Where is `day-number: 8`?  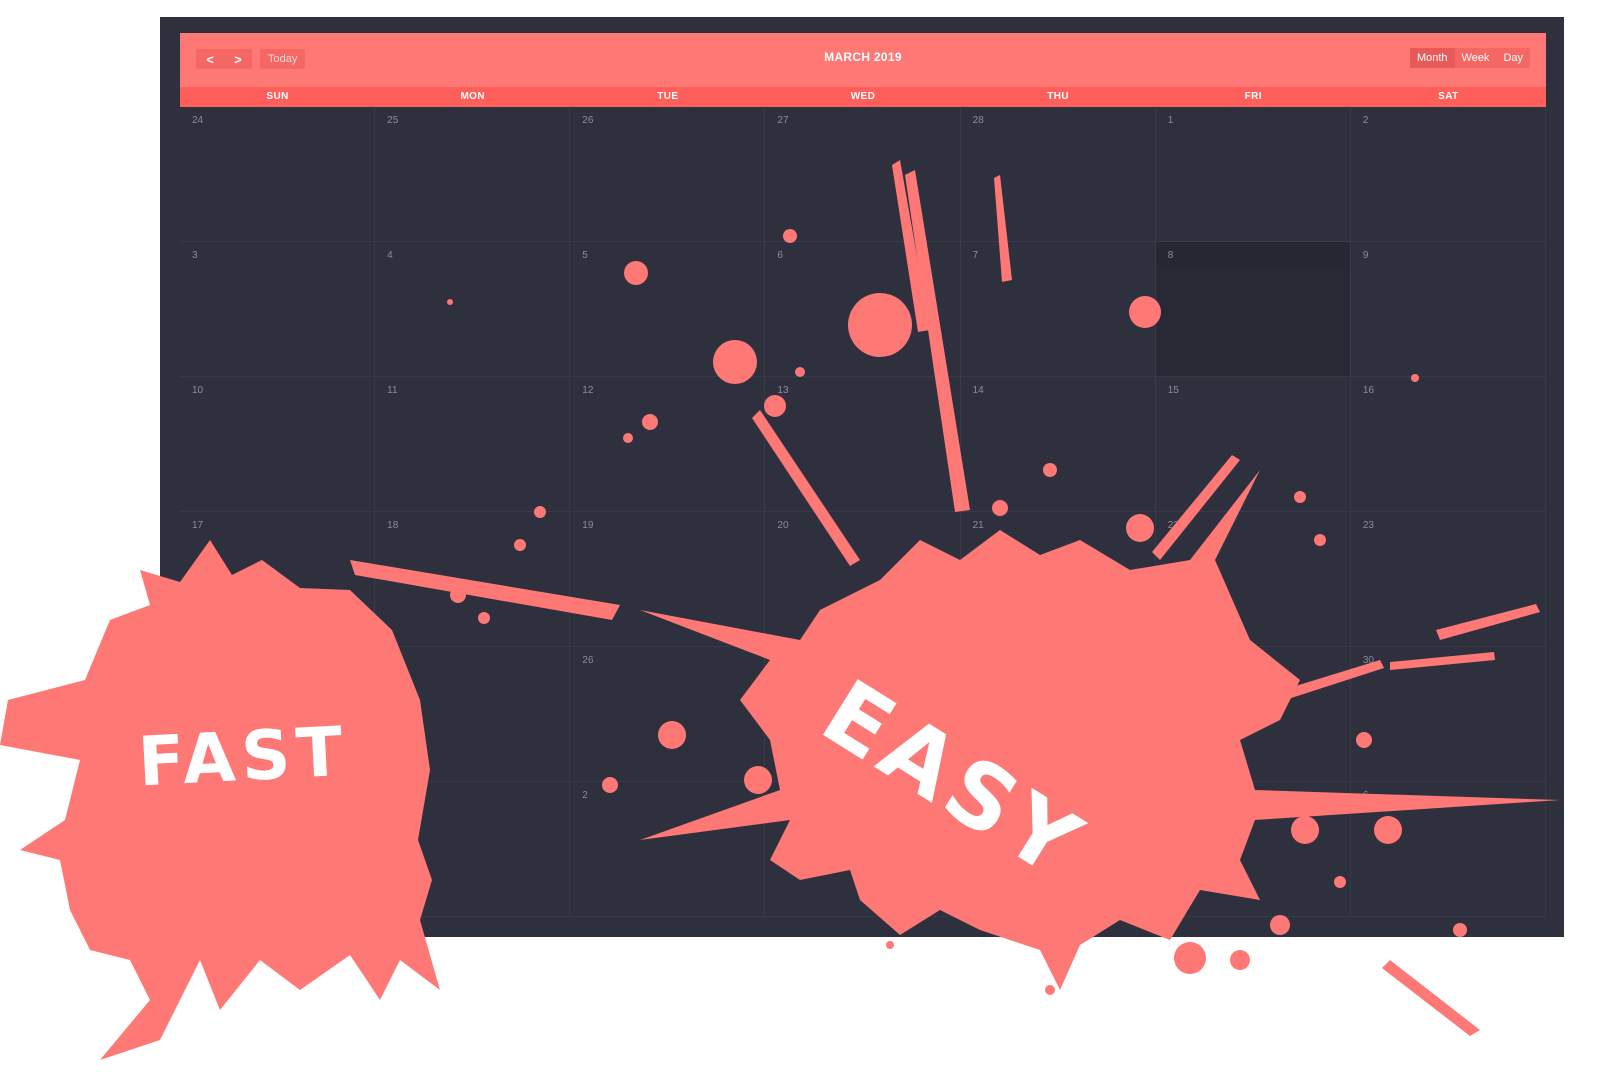 day-number: 8 is located at coordinates (1170, 255).